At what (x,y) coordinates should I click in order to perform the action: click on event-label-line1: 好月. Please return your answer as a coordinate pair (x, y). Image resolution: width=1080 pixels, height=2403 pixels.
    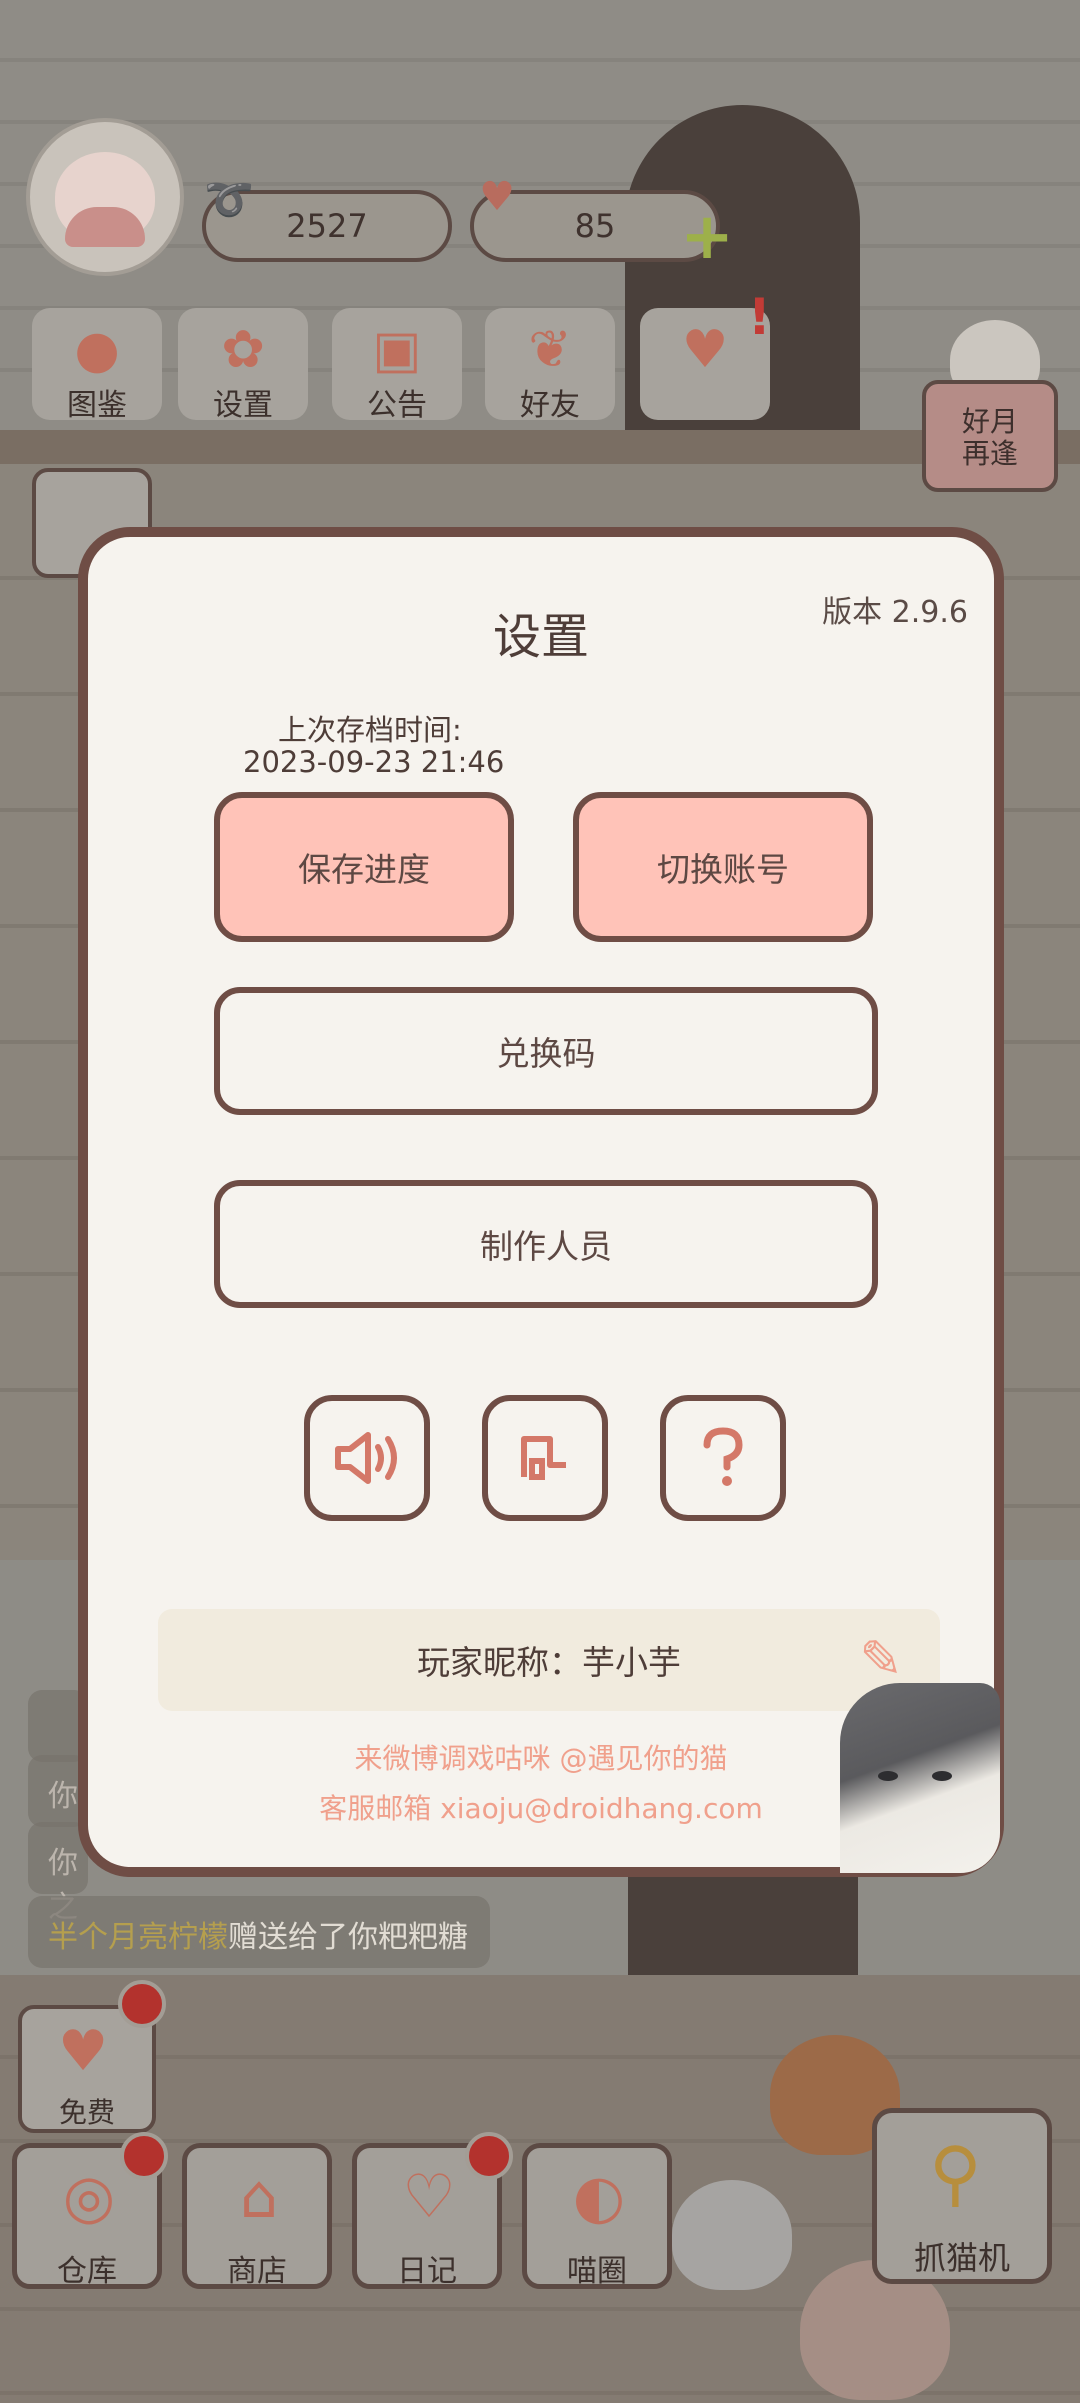
    Looking at the image, I should click on (989, 421).